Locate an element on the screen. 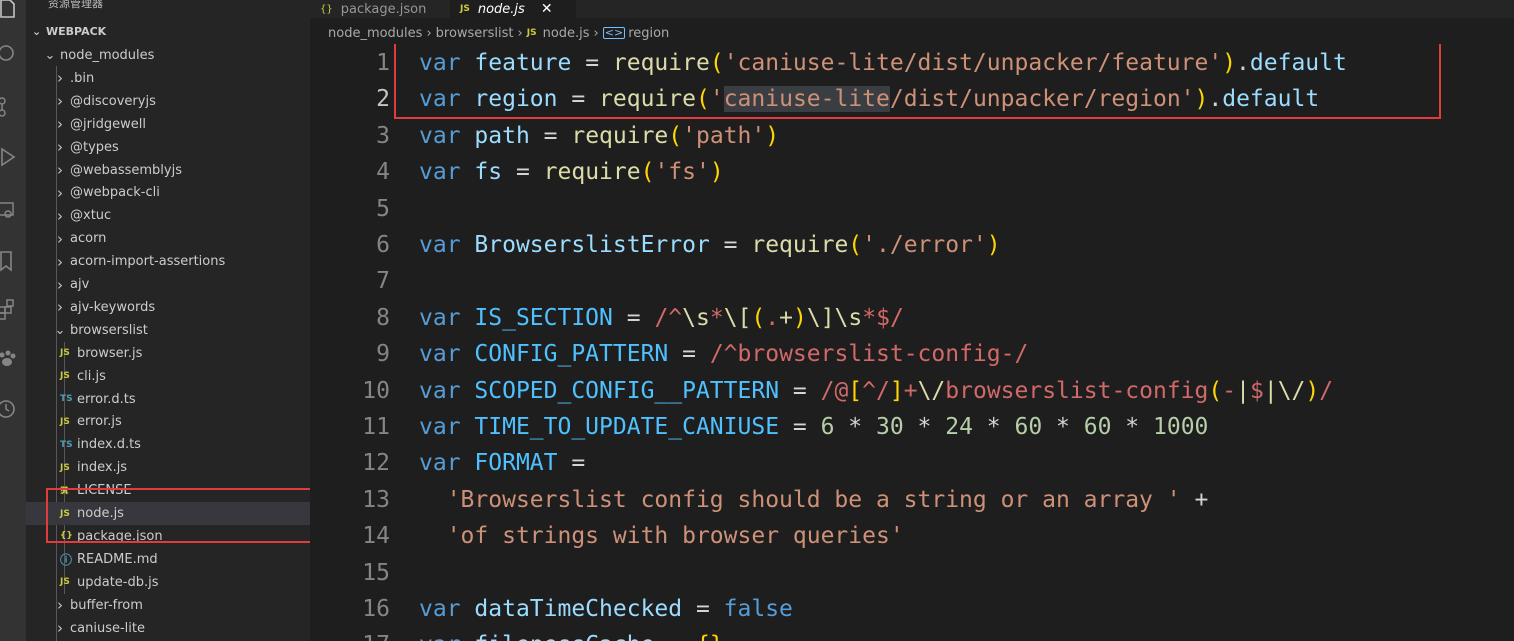  remote-explorer-icon is located at coordinates (13, 211).